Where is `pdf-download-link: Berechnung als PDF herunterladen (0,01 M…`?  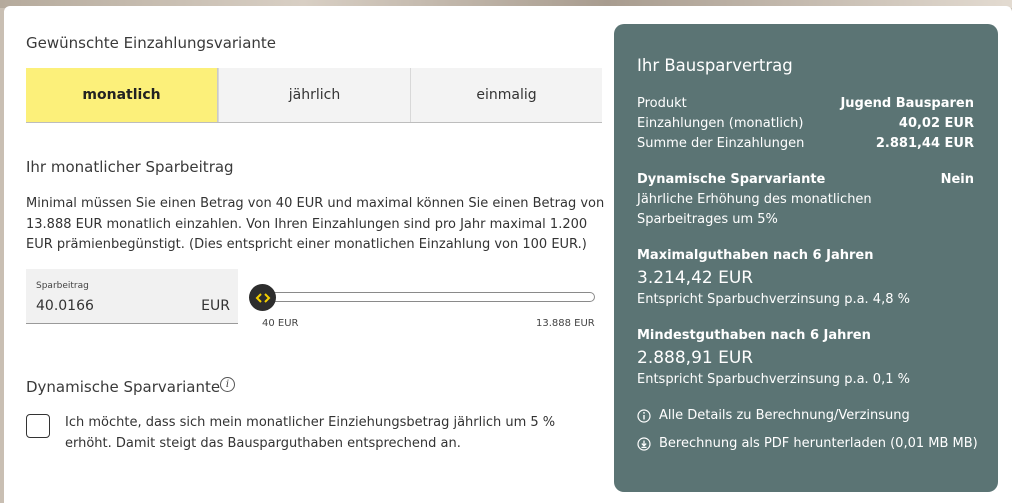 pdf-download-link: Berechnung als PDF herunterladen (0,01 M… is located at coordinates (809, 444).